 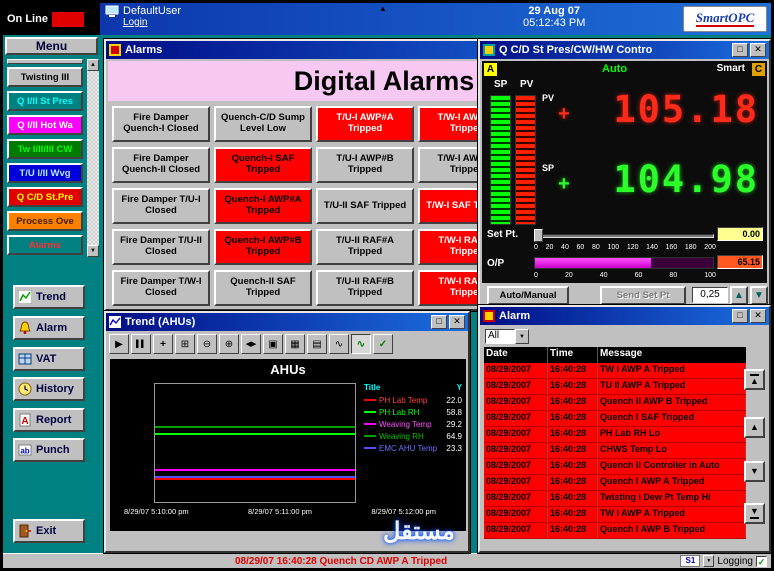 I want to click on print-icon: ▤, so click(x=317, y=344).